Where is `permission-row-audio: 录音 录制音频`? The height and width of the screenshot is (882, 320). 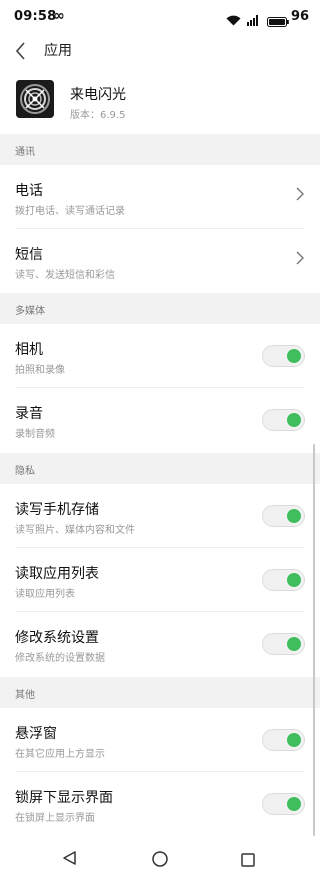
permission-row-audio: 录音 录制音频 is located at coordinates (160, 420).